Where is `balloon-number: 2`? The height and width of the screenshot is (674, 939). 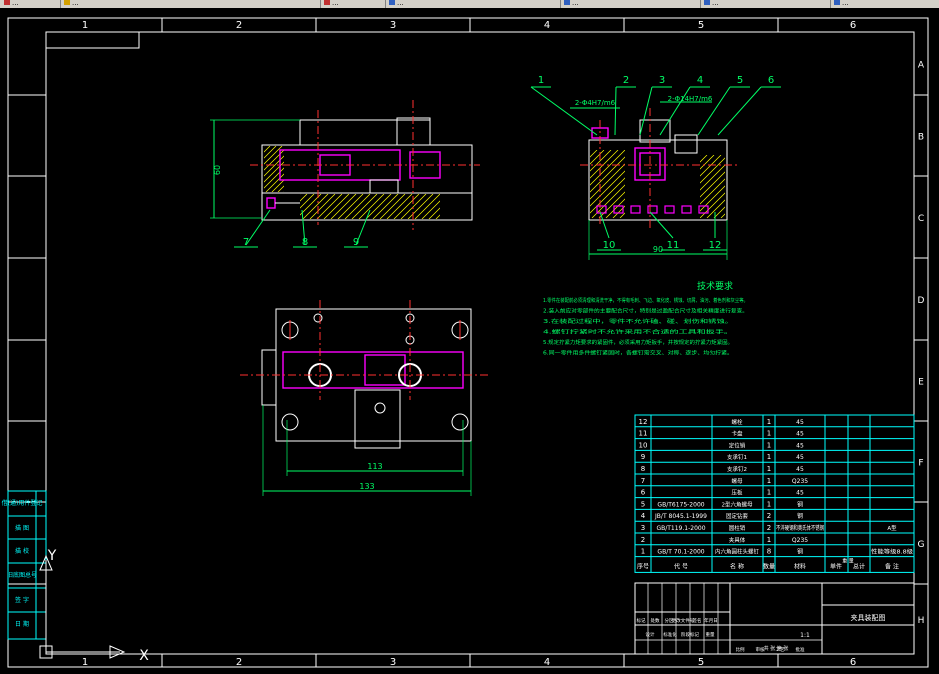 balloon-number: 2 is located at coordinates (626, 80).